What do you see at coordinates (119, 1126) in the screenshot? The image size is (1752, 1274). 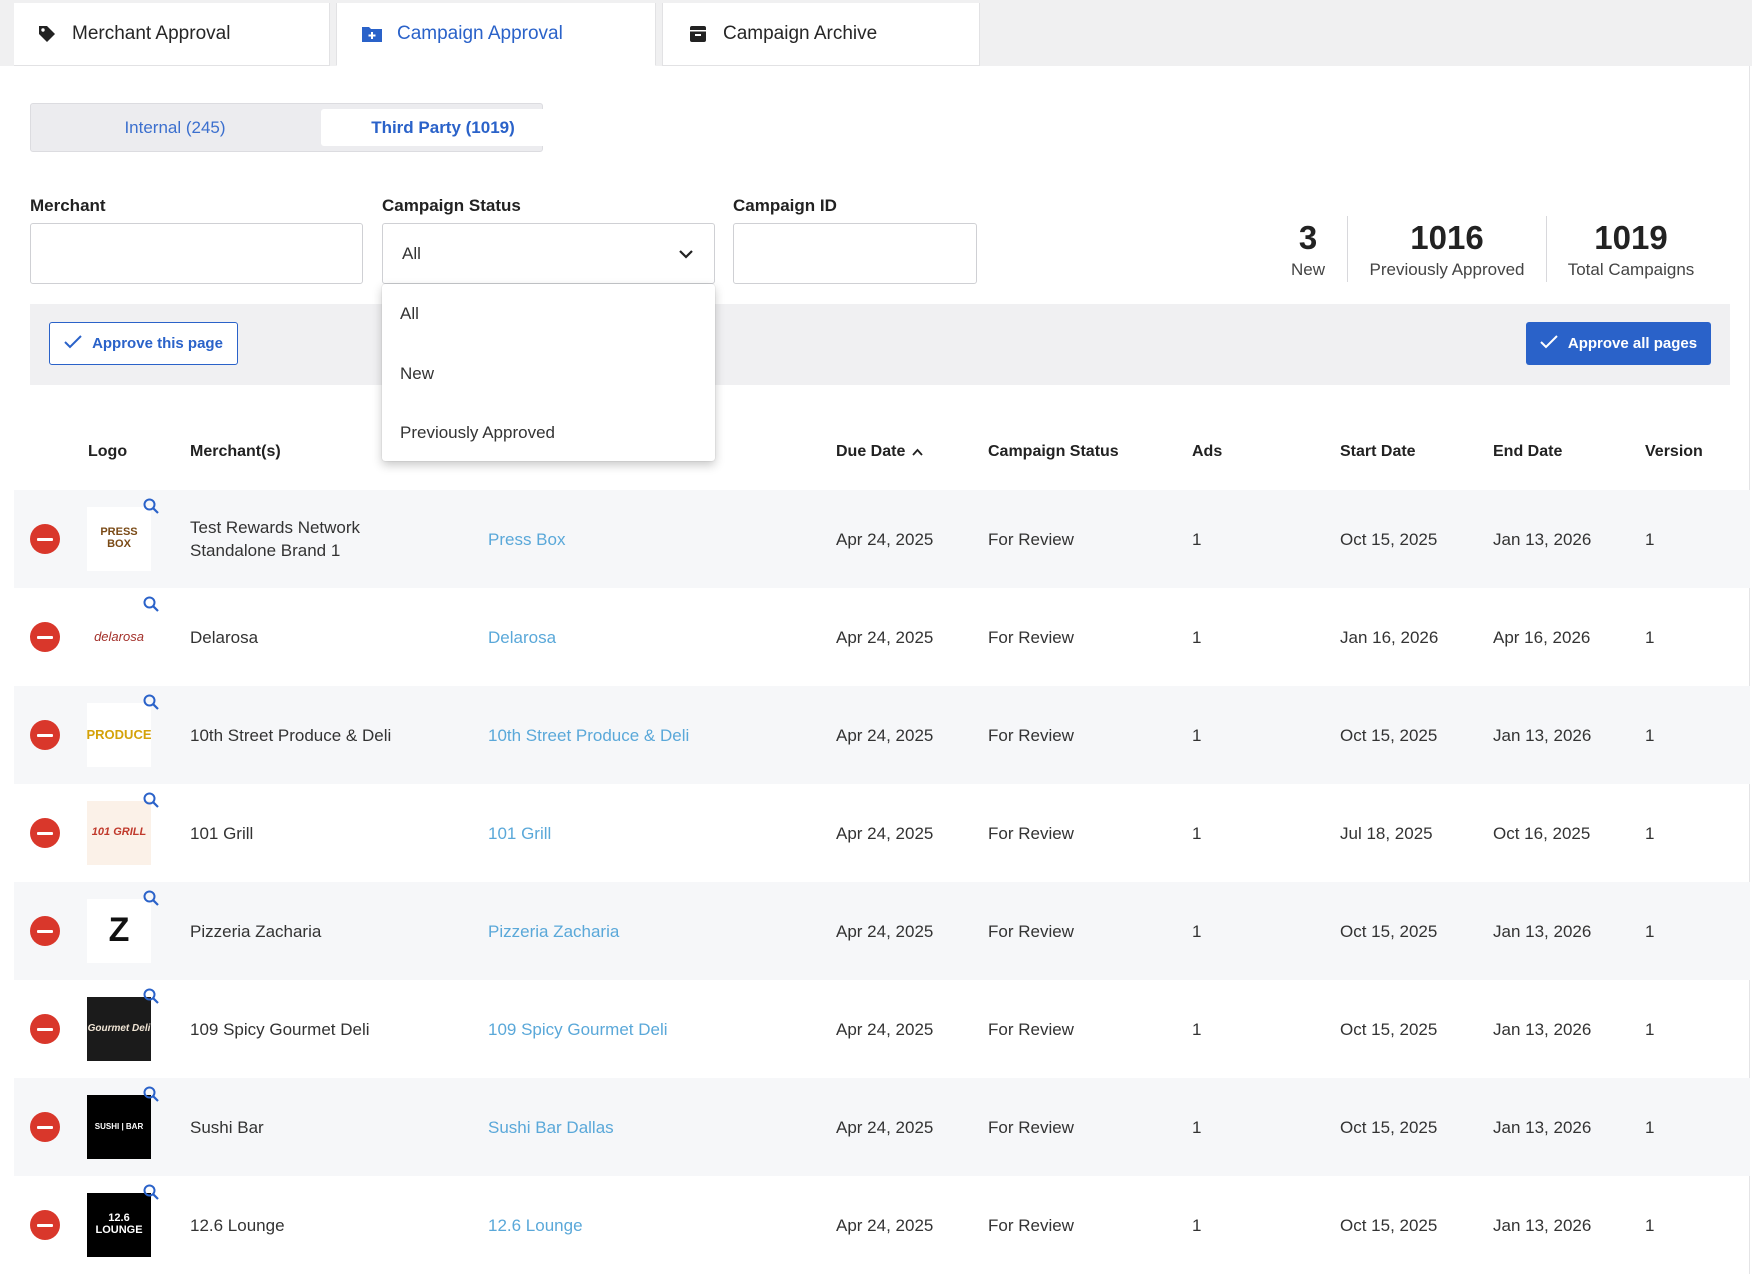 I see `logo-text: SUSHI | BAR` at bounding box center [119, 1126].